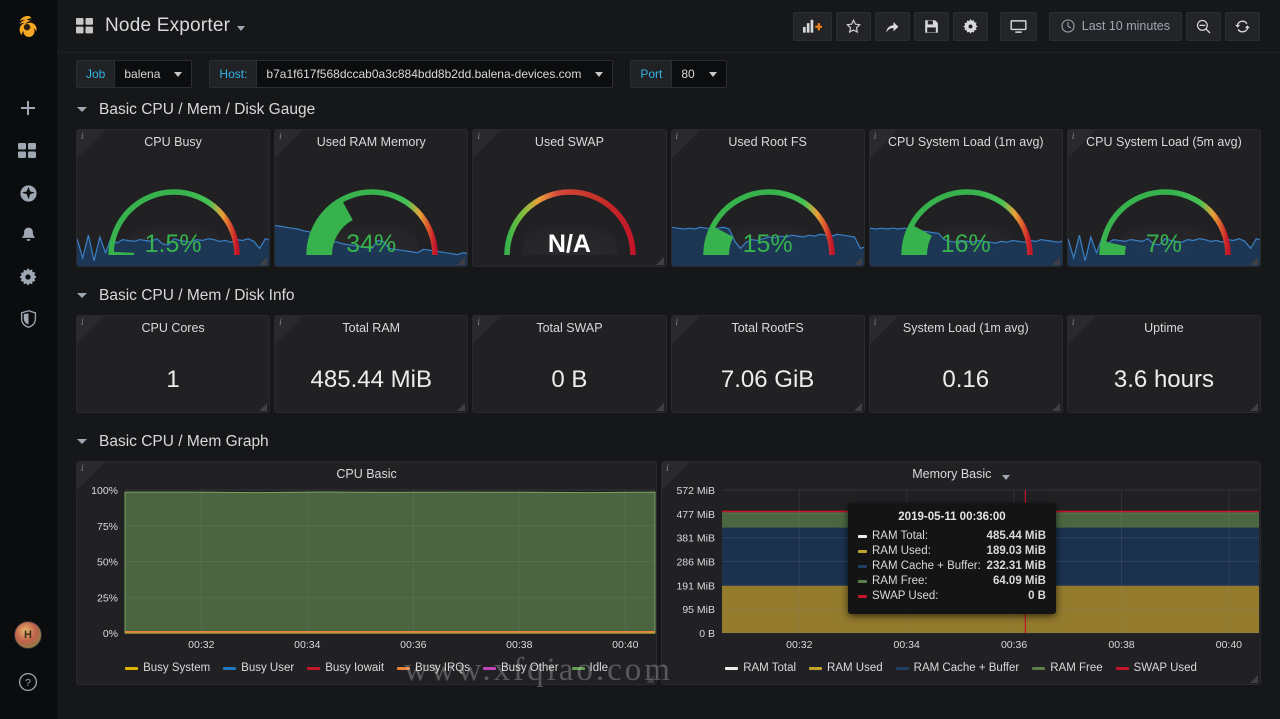  What do you see at coordinates (965, 198) in the screenshot?
I see `panel-gauge-4: i CPU System Load (1m avg) 16%` at bounding box center [965, 198].